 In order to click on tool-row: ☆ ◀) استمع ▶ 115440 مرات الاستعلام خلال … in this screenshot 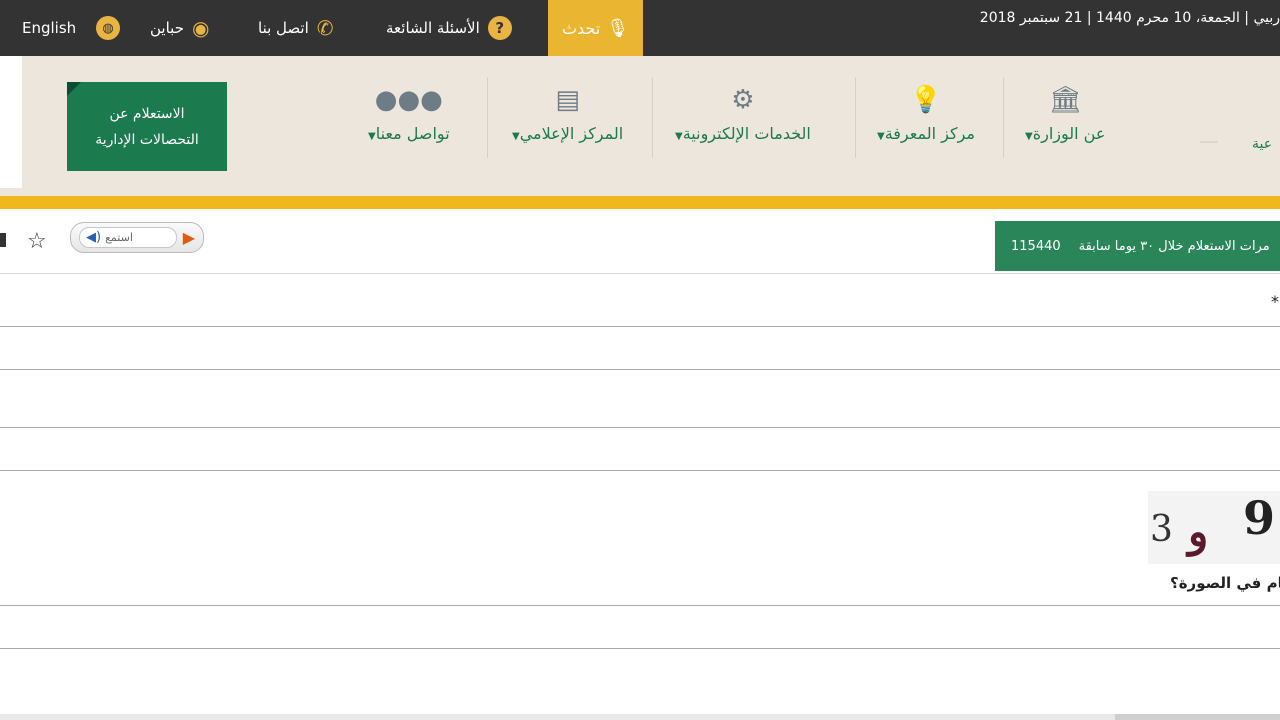, I will do `click(640, 241)`.